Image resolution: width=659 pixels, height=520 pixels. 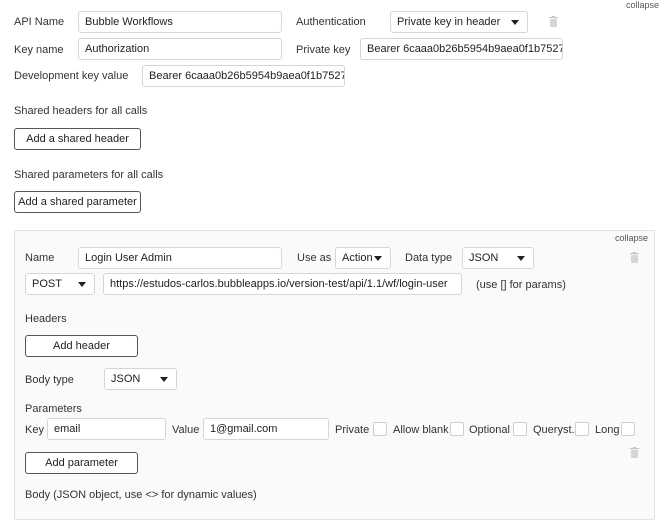 I want to click on body-type-label: Body type, so click(x=49, y=380).